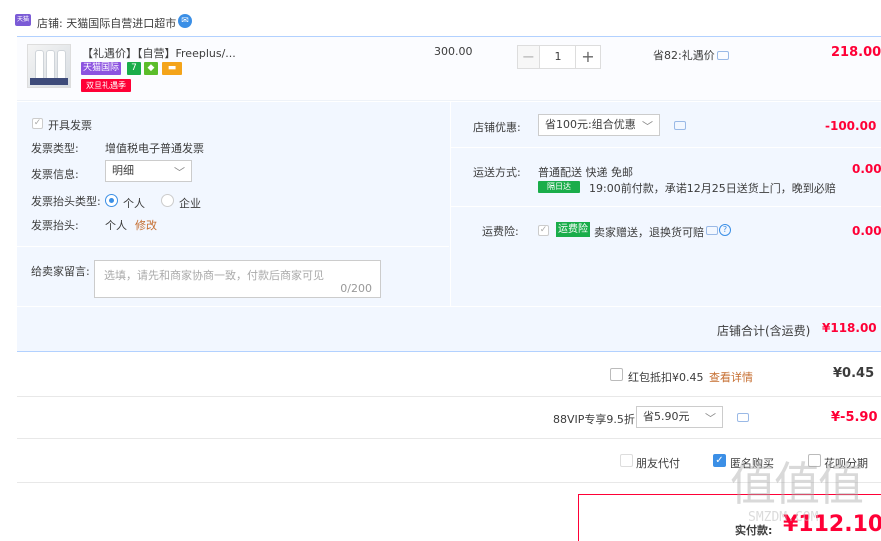 The image size is (881, 541). I want to click on insurance-badge: 运费险, so click(573, 229).